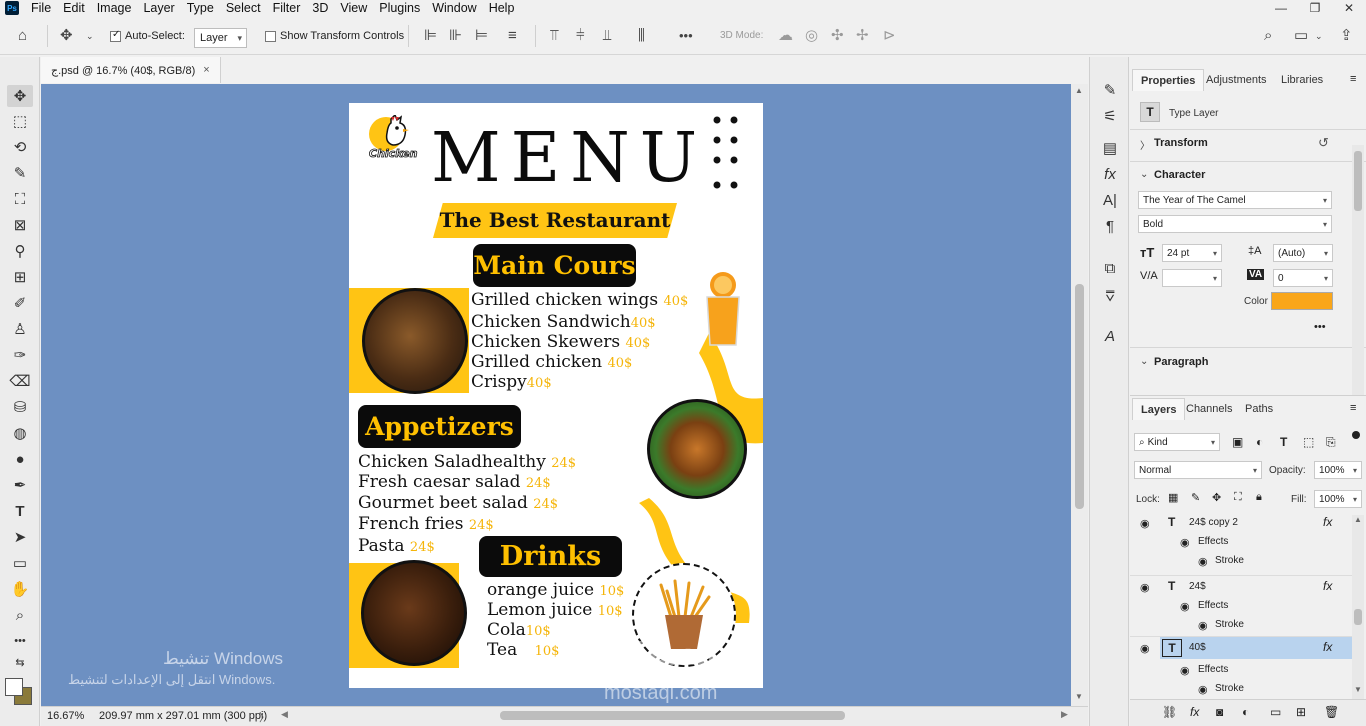 The height and width of the screenshot is (726, 1366). Describe the element at coordinates (1315, 8) in the screenshot. I see `restore-button: ❐` at that location.